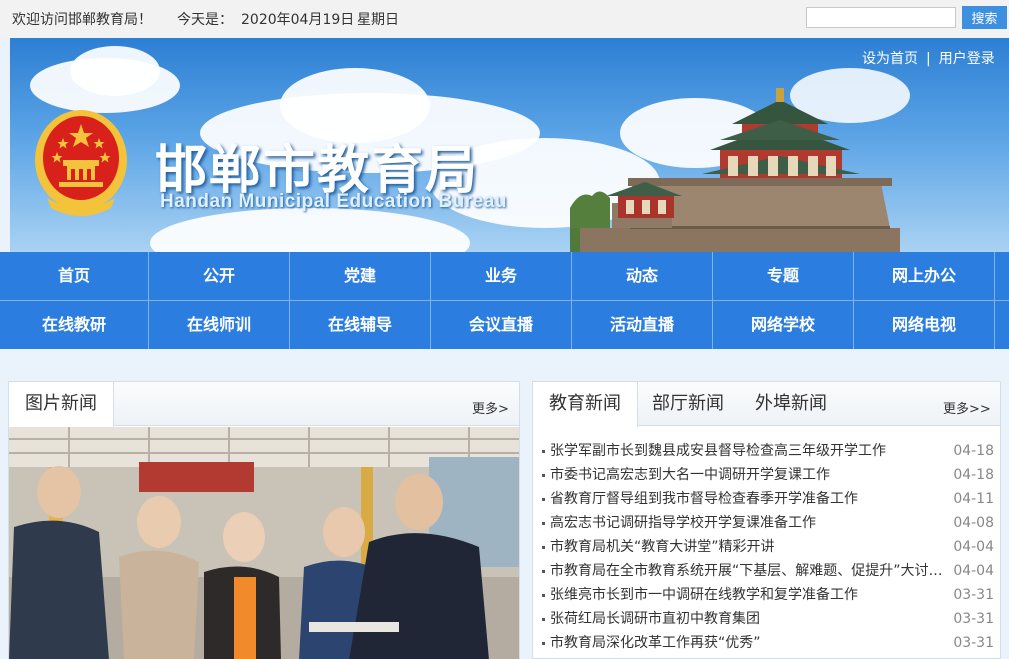  What do you see at coordinates (890, 59) in the screenshot?
I see `set-homepage-link: 设为首页` at bounding box center [890, 59].